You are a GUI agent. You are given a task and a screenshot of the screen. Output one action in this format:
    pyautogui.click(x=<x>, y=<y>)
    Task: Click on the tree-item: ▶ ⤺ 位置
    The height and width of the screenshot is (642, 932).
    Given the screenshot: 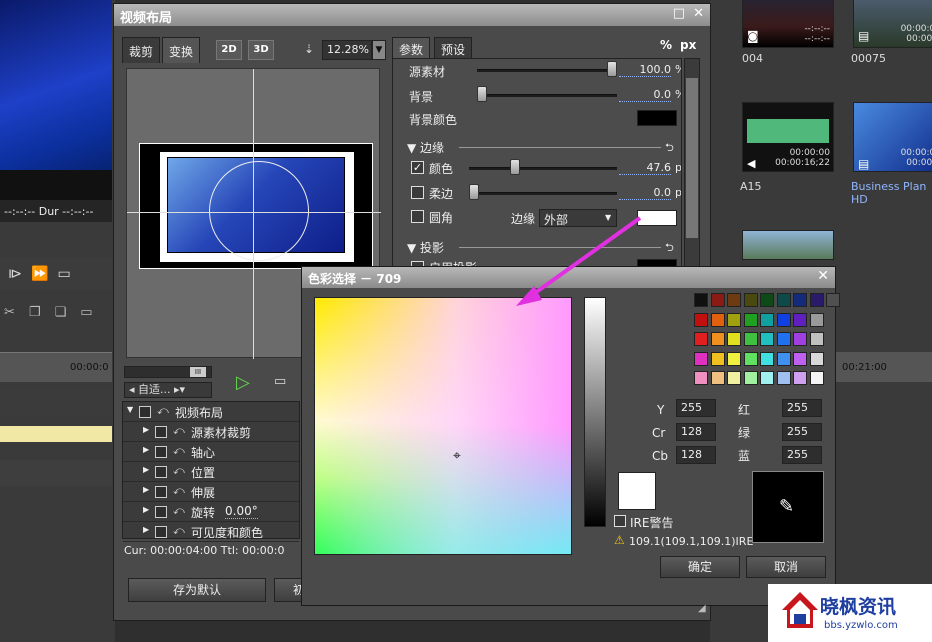 What is the action you would take?
    pyautogui.click(x=211, y=472)
    